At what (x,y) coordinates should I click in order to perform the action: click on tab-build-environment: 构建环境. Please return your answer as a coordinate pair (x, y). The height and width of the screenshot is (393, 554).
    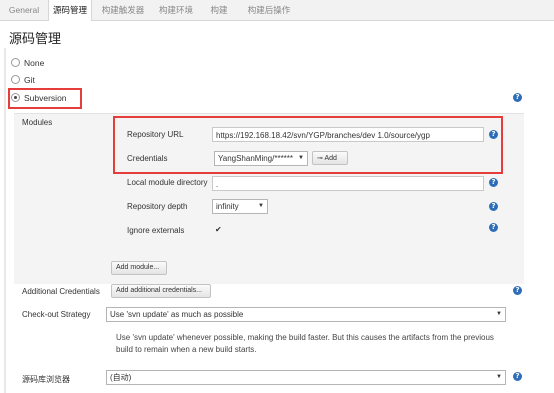
    Looking at the image, I should click on (176, 10).